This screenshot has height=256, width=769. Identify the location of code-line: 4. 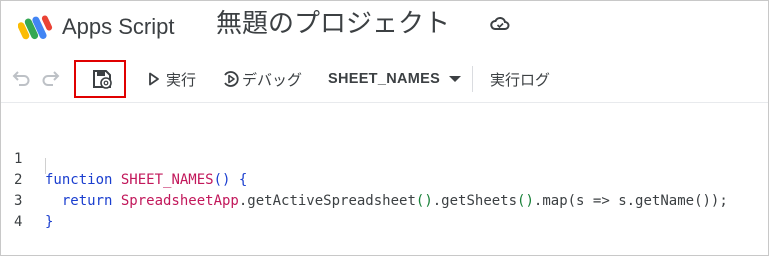
(17, 210).